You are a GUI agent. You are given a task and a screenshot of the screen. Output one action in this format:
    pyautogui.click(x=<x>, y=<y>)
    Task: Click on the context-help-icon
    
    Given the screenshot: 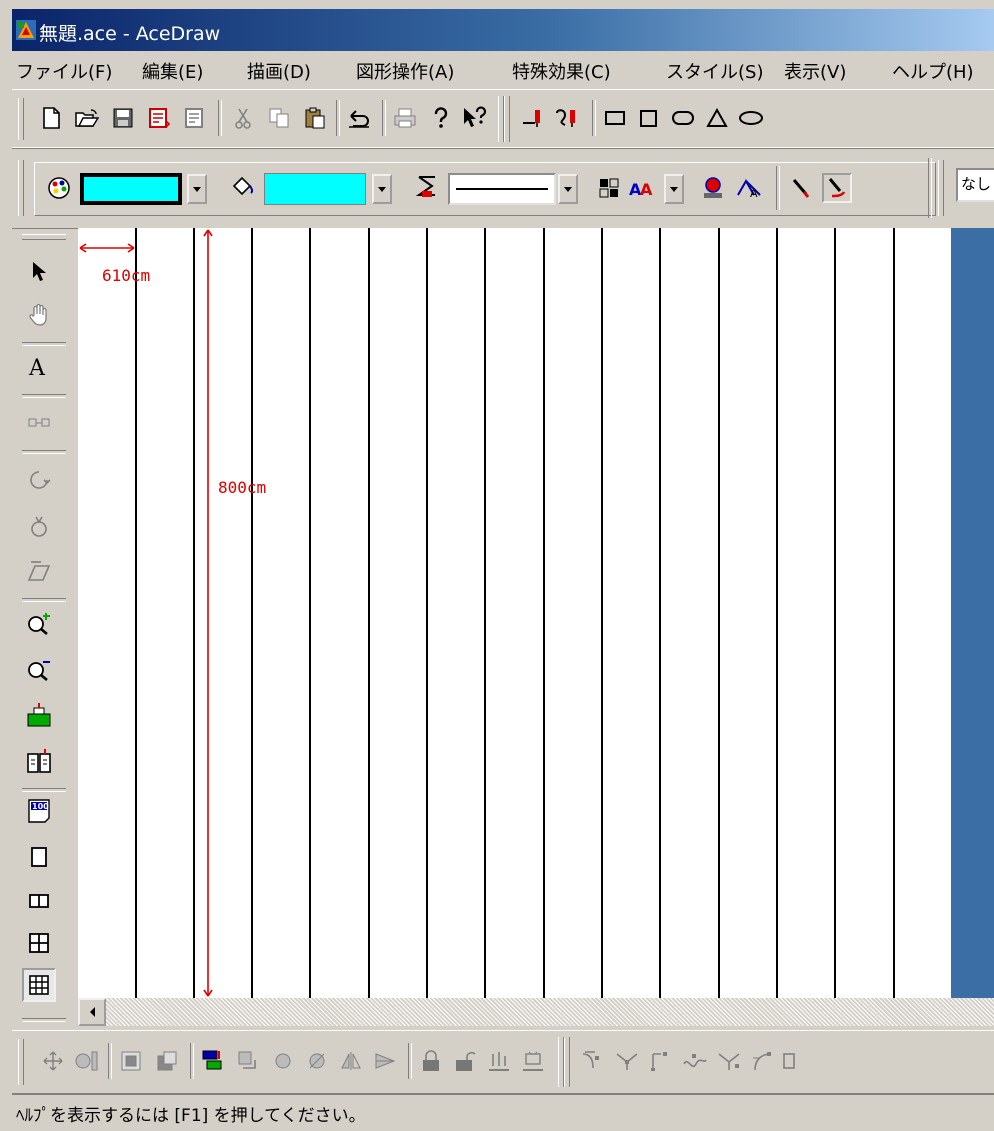 What is the action you would take?
    pyautogui.click(x=475, y=118)
    